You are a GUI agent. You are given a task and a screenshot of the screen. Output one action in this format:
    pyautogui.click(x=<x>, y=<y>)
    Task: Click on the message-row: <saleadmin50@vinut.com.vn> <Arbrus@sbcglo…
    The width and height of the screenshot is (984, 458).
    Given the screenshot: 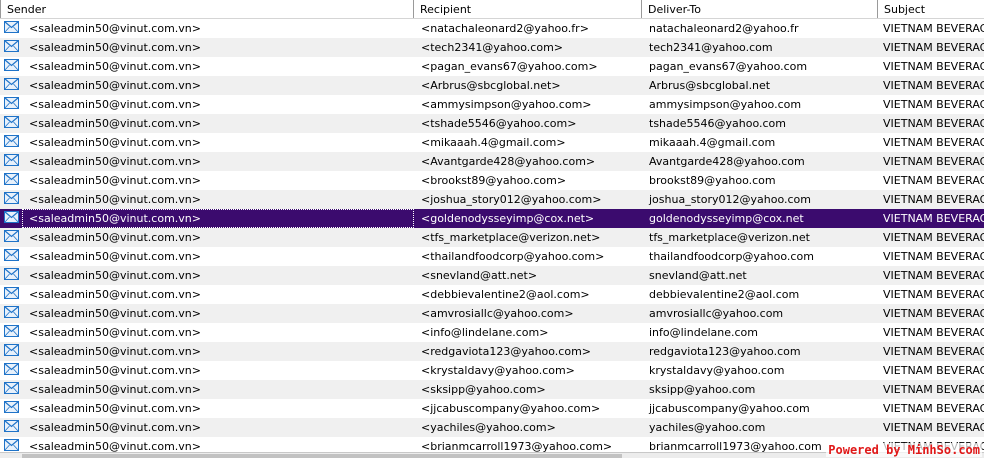 What is the action you would take?
    pyautogui.click(x=492, y=85)
    